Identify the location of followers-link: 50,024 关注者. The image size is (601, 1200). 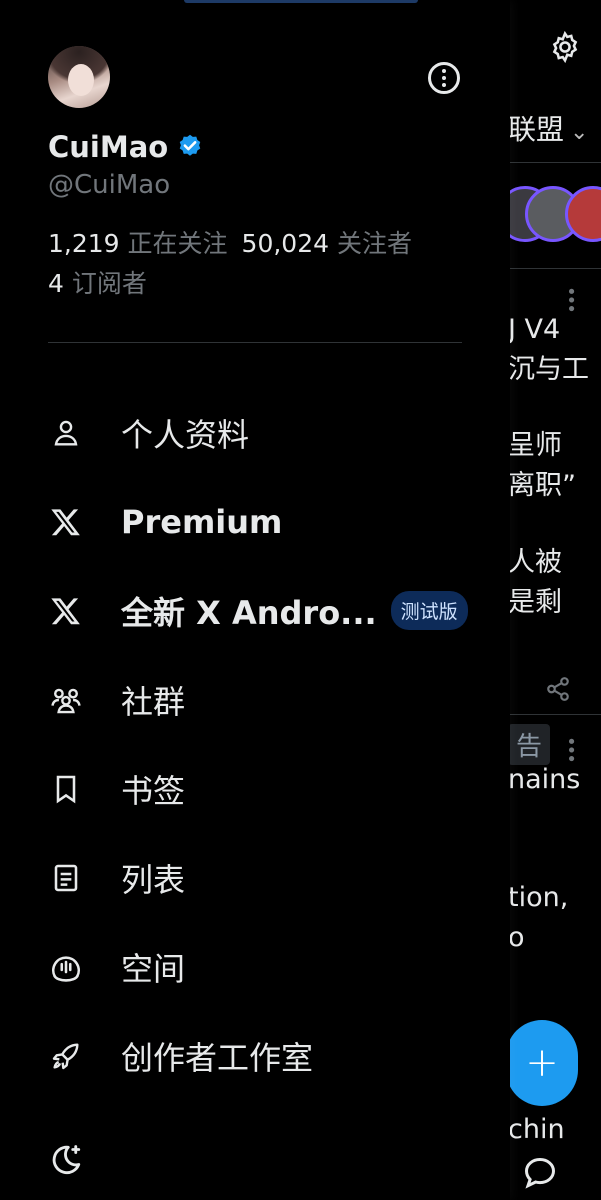
(327, 243).